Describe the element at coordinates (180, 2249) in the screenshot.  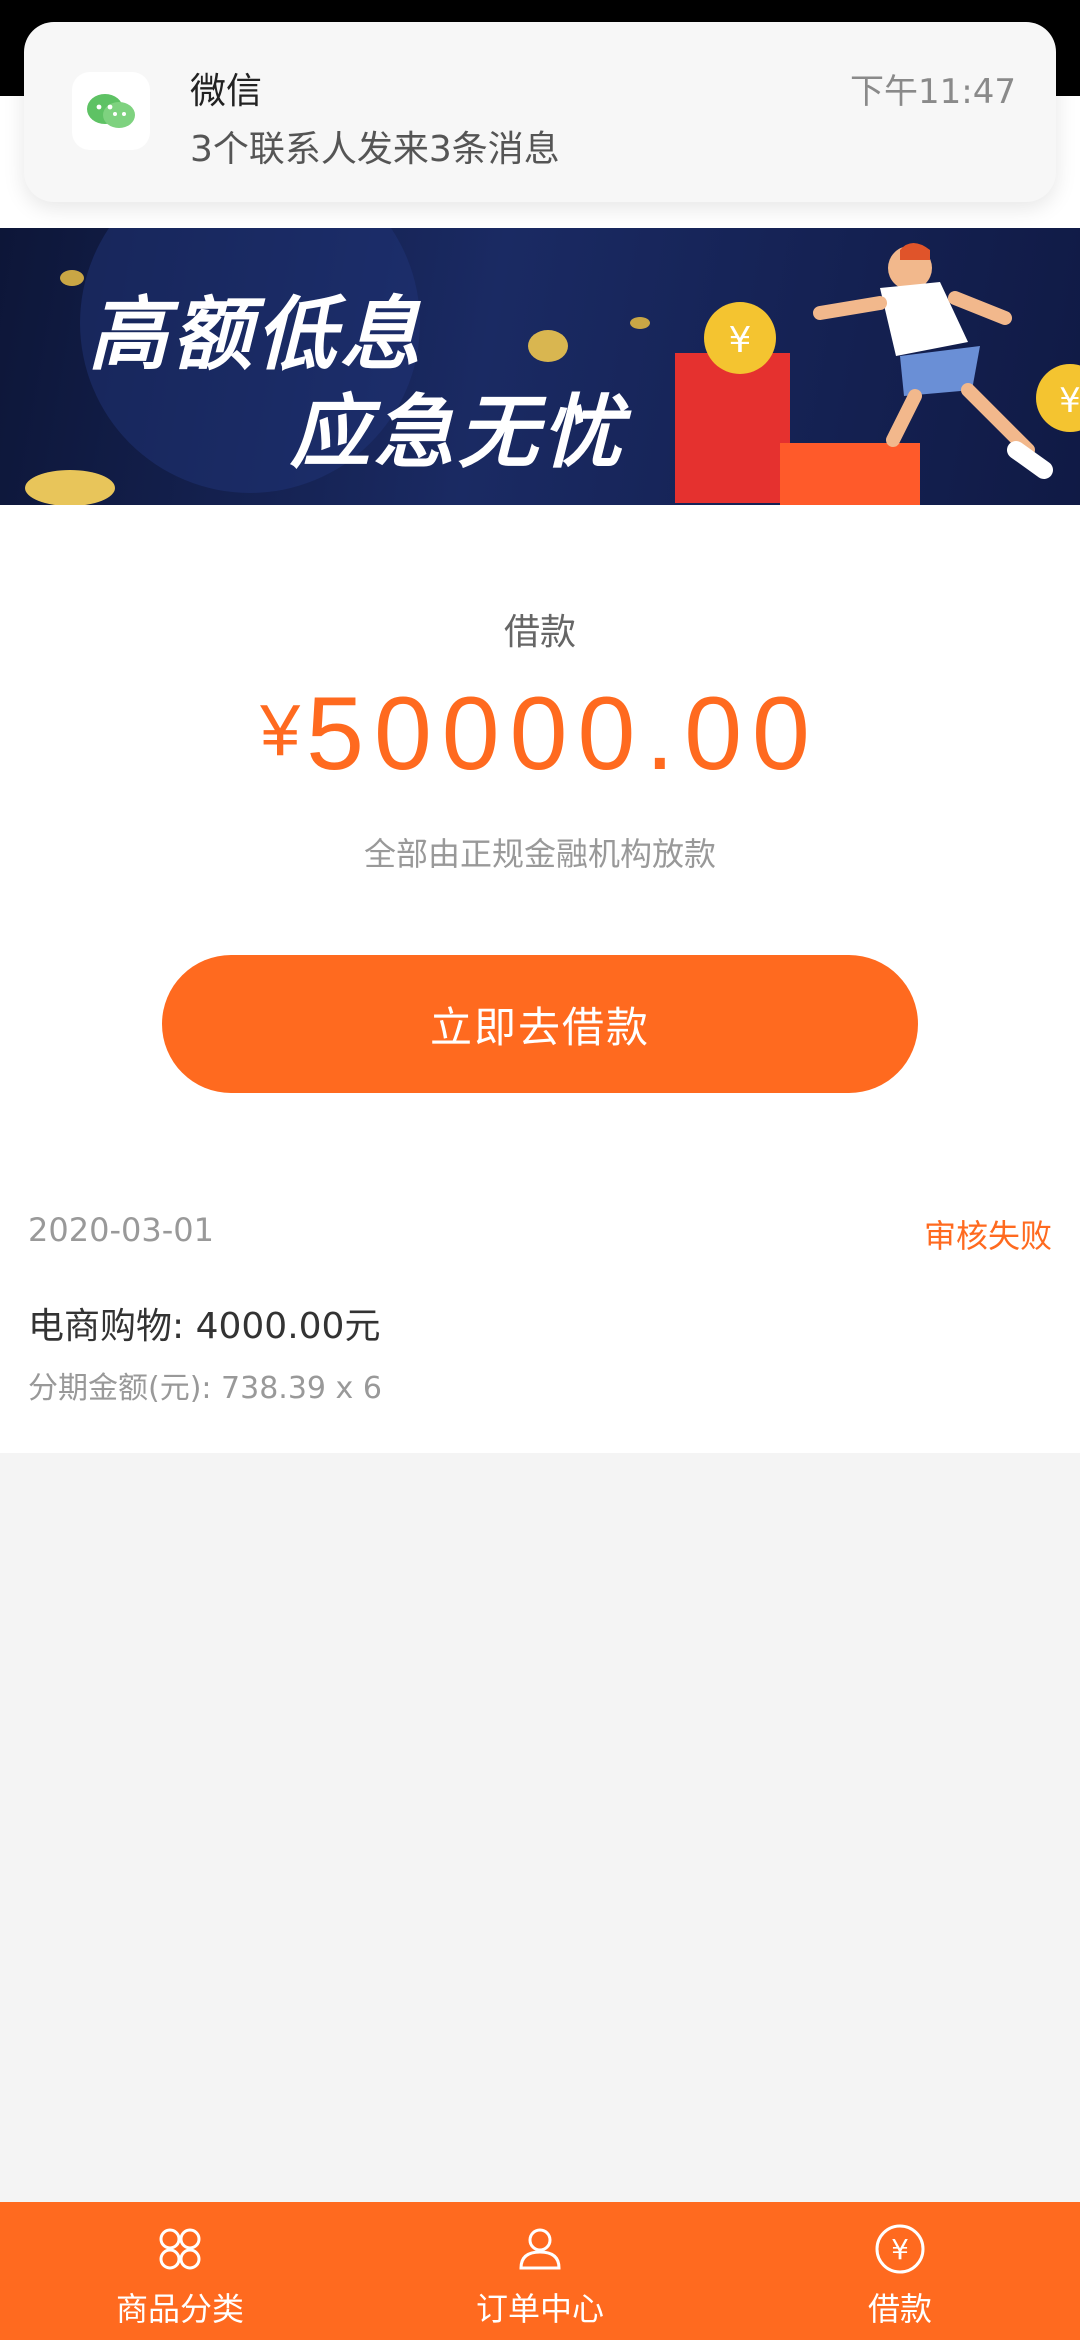
I see `grid-icon` at that location.